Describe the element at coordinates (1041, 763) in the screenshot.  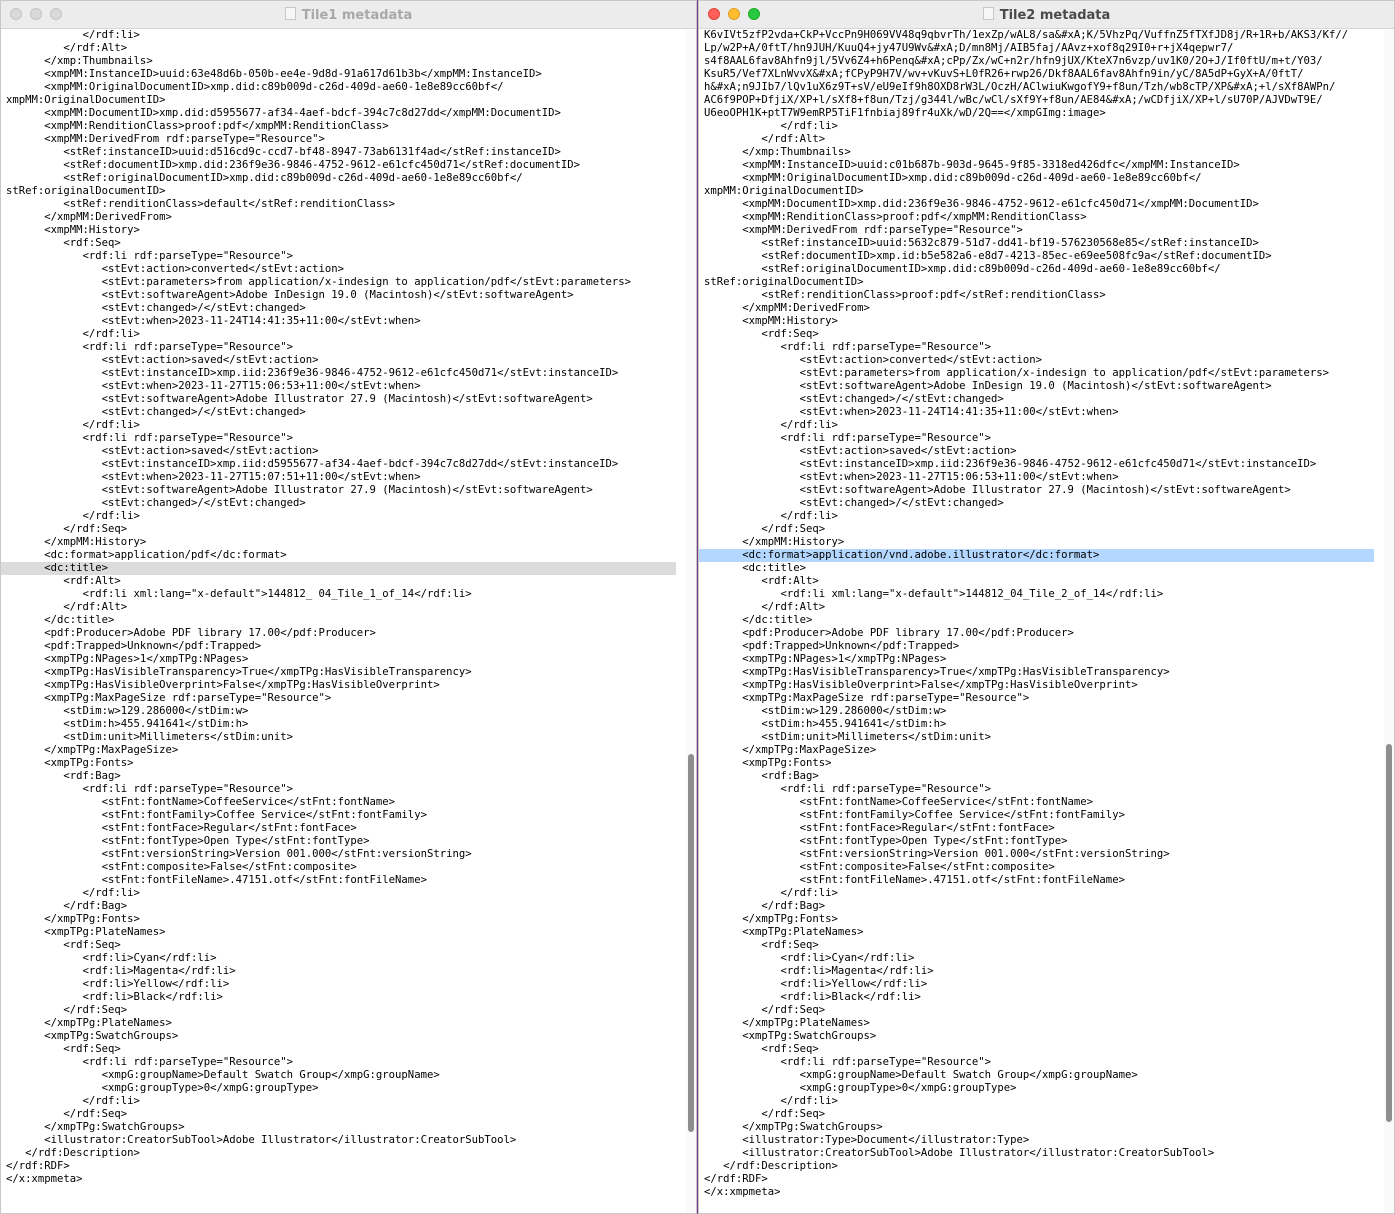
I see `text-line: <xmpTPg:Fonts>` at that location.